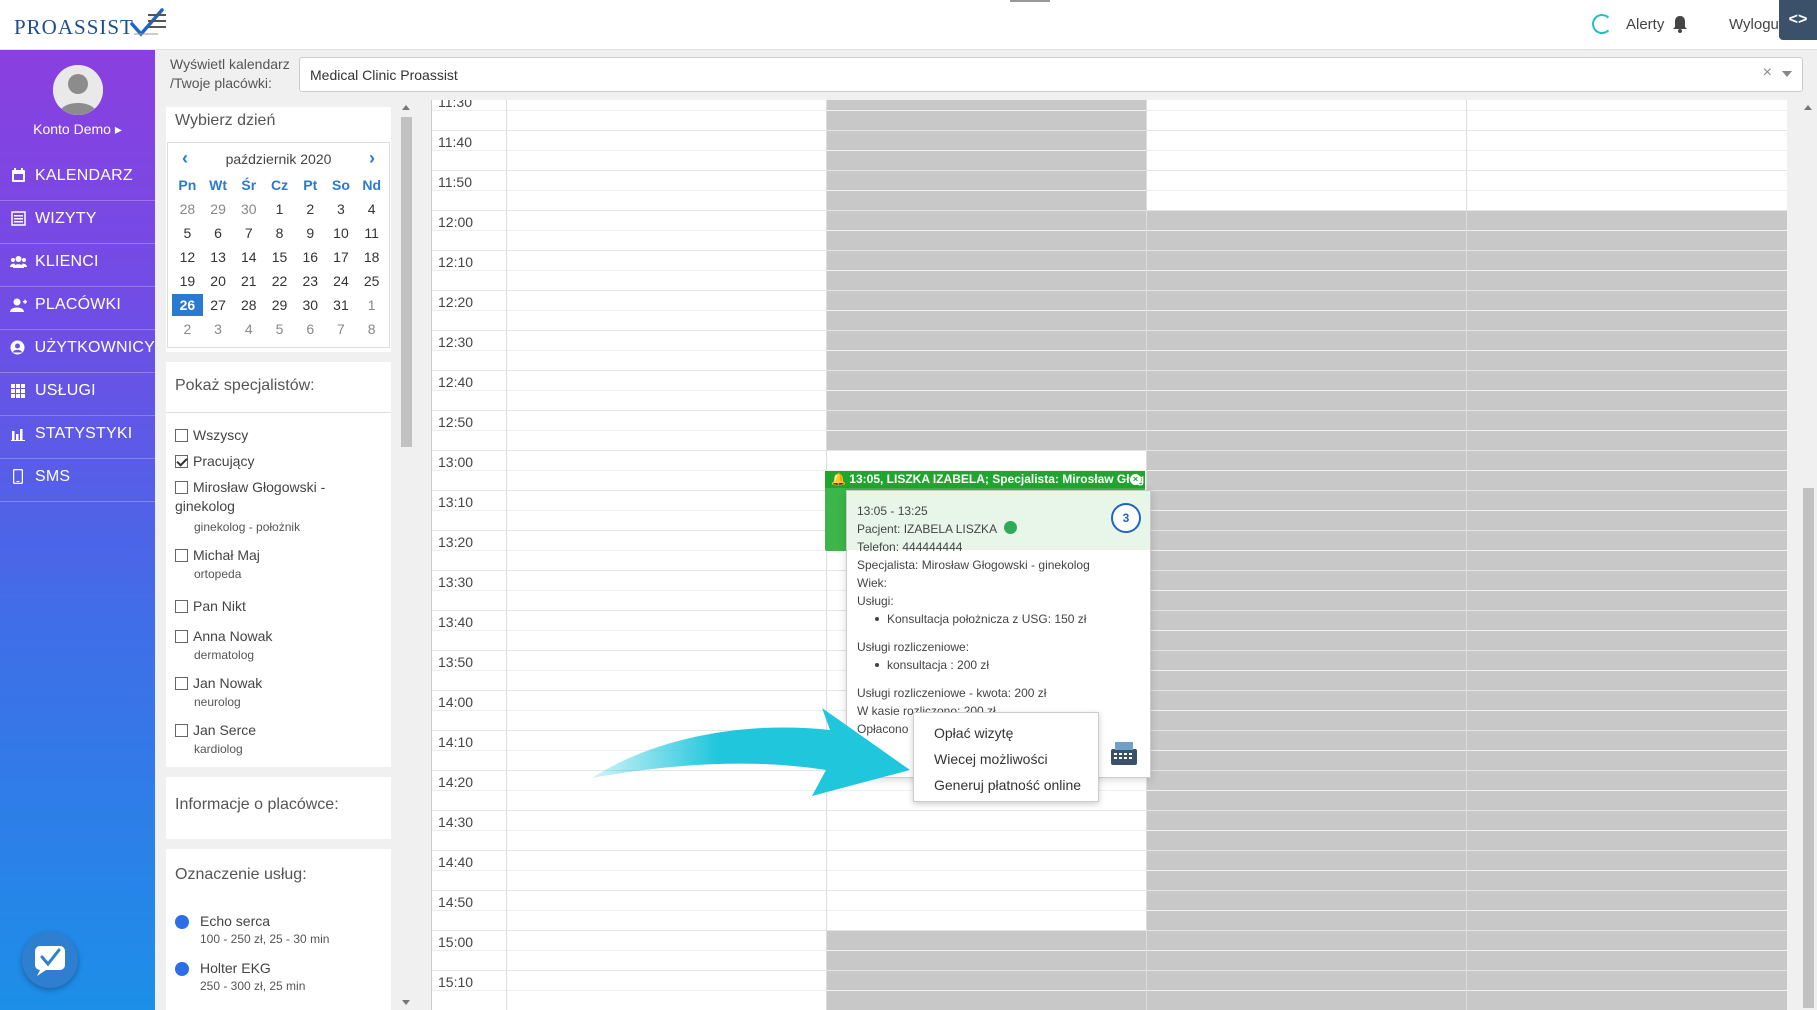  I want to click on weekday-label: Pn, so click(187, 185).